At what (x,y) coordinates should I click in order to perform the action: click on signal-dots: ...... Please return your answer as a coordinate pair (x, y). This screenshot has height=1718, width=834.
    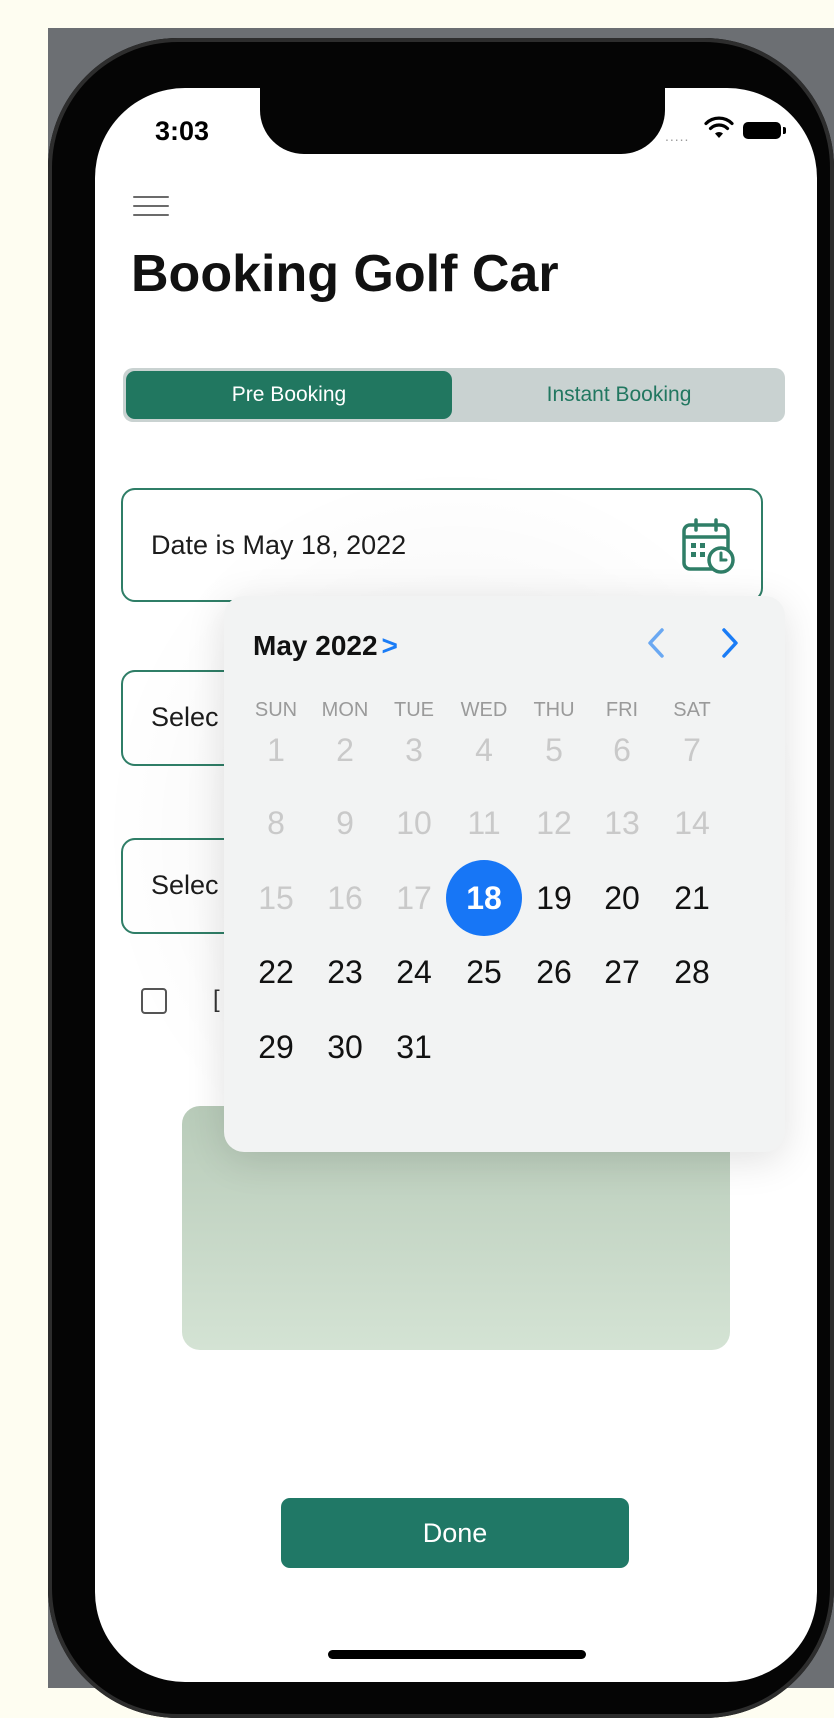
    Looking at the image, I should click on (677, 136).